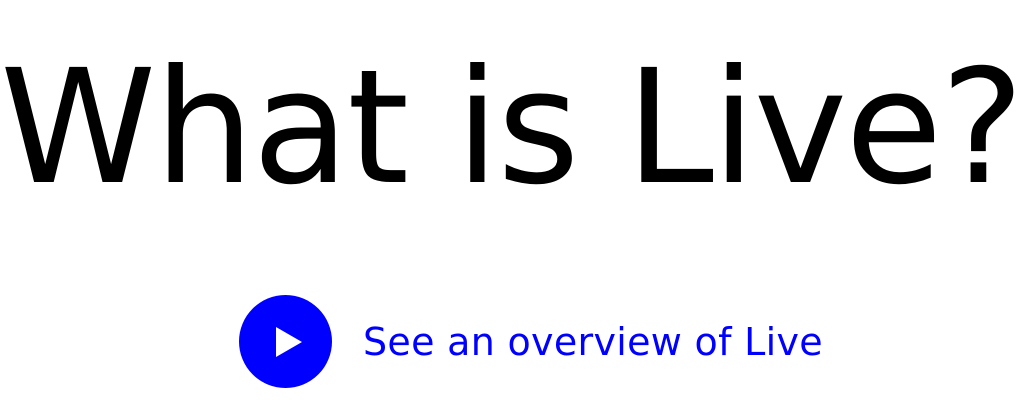 The width and height of the screenshot is (1019, 404). I want to click on see-overview-label: See an overview of Live, so click(593, 341).